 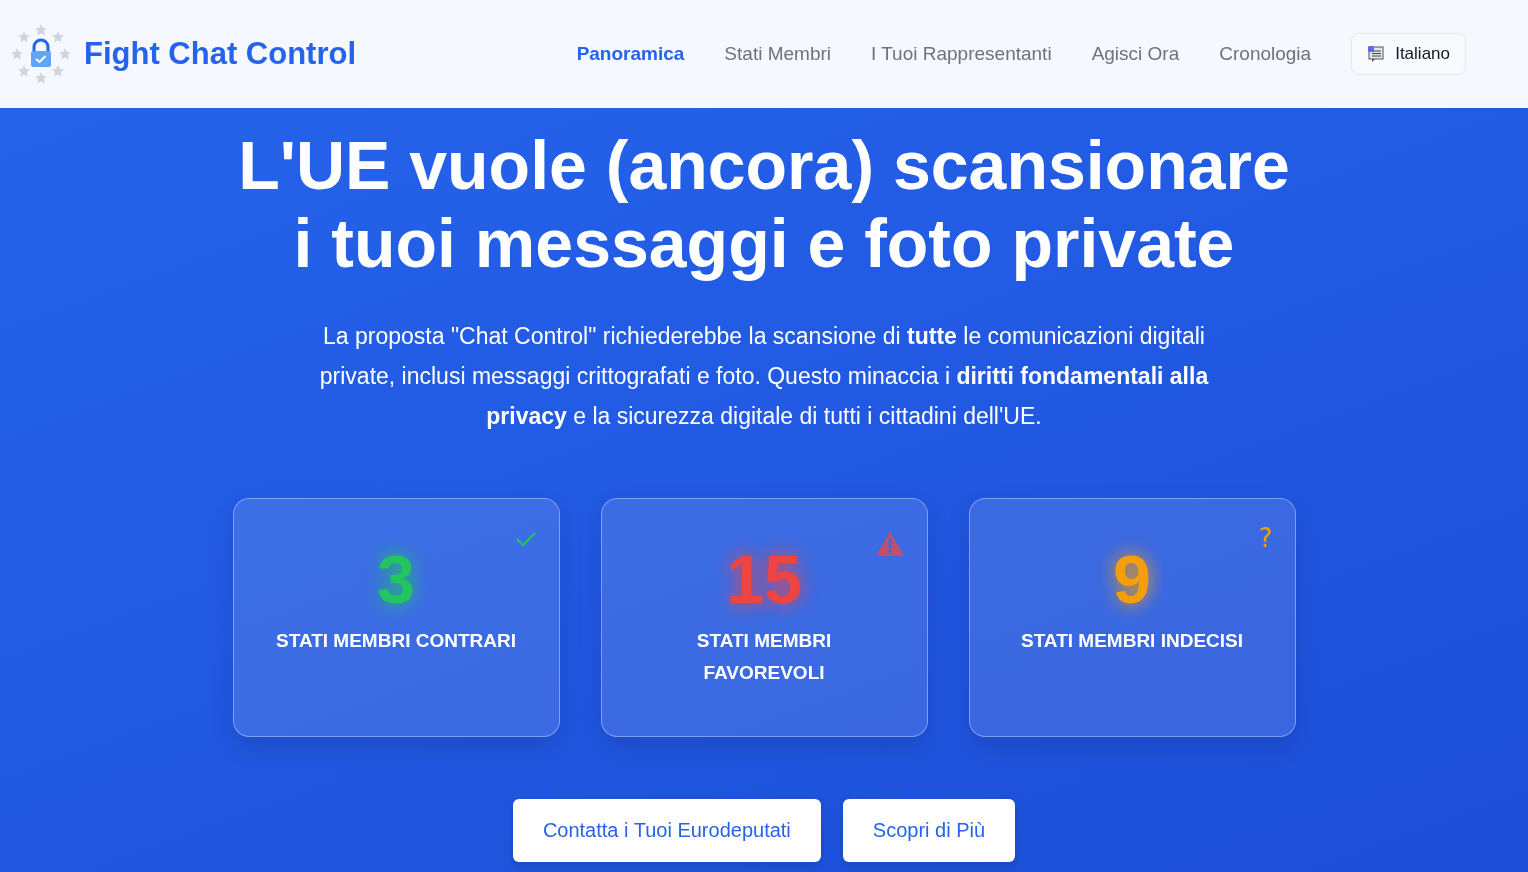 What do you see at coordinates (777, 54) in the screenshot?
I see `nav-link: Stati Membri` at bounding box center [777, 54].